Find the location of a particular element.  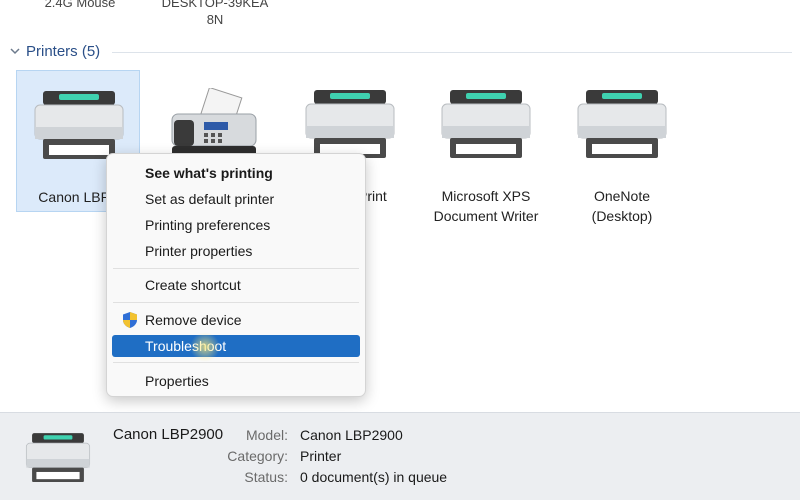

device-label-line: 2.4G Mouse is located at coordinates (80, 5).